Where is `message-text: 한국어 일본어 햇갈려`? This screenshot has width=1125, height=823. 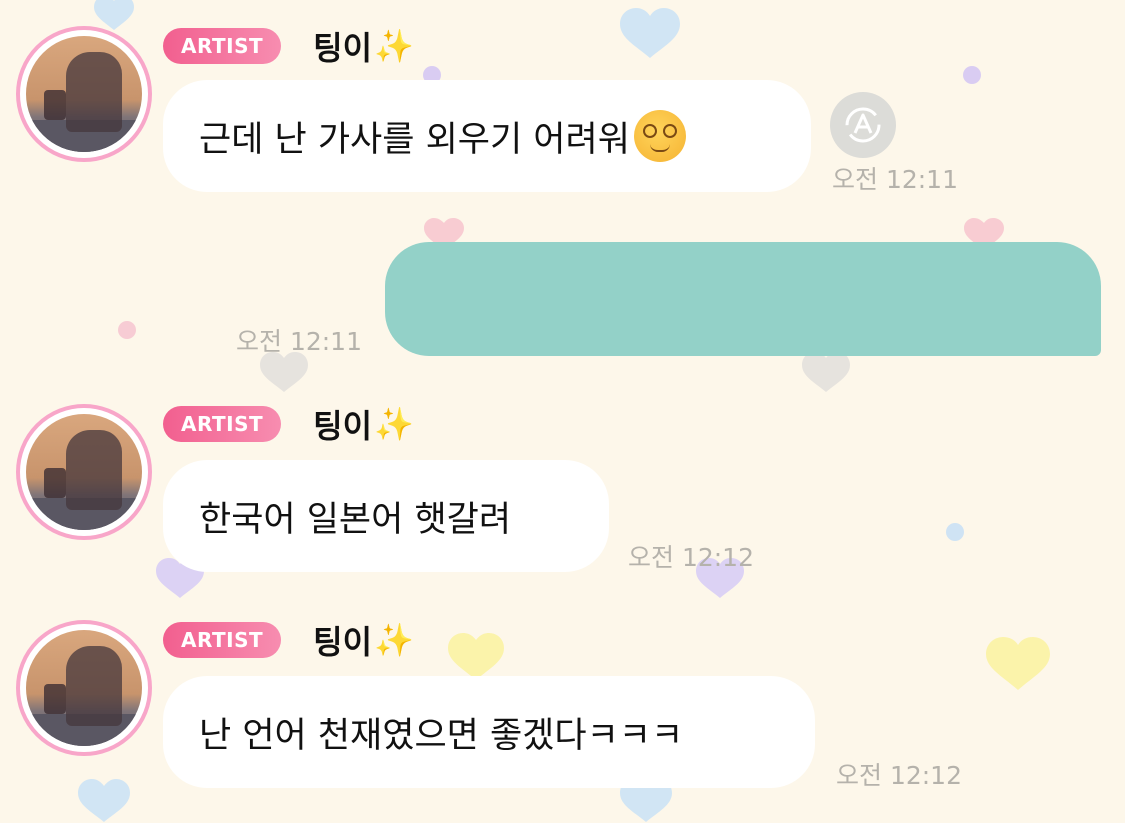 message-text: 한국어 일본어 햇갈려 is located at coordinates (355, 519).